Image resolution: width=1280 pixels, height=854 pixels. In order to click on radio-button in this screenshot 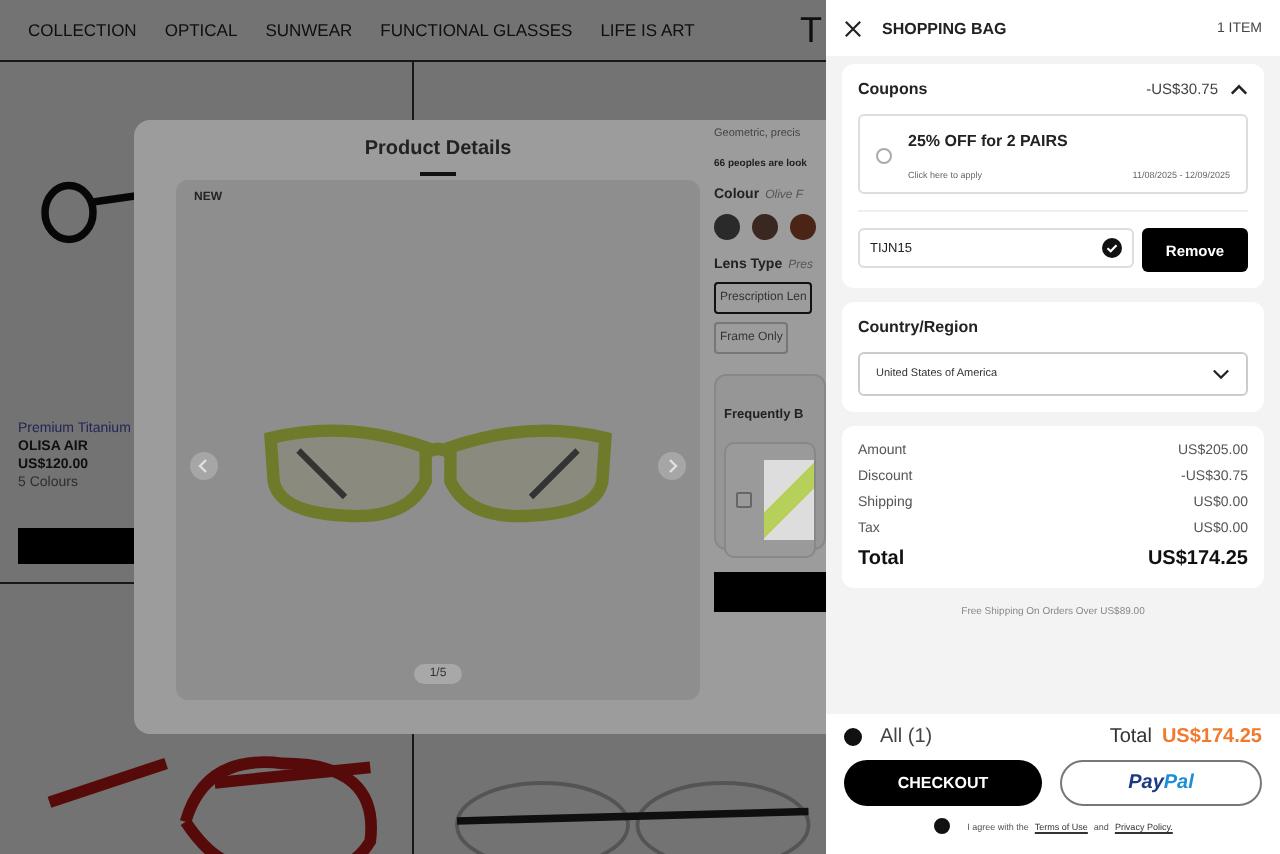, I will do `click(884, 156)`.